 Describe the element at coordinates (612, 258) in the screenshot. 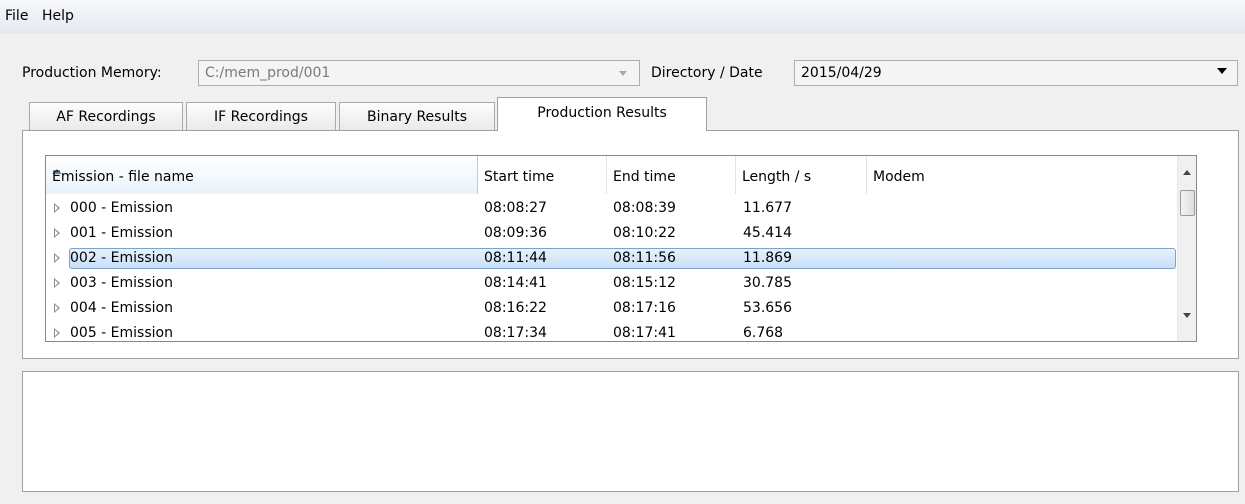

I see `table-row-selected: 002 - Emission 08:11:44 08:11:56 11.869` at that location.